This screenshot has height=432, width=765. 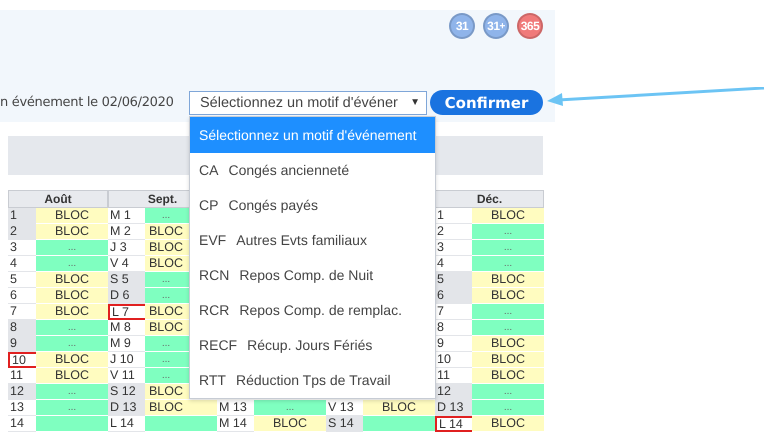 I want to click on day-cell: M 8, so click(x=126, y=328).